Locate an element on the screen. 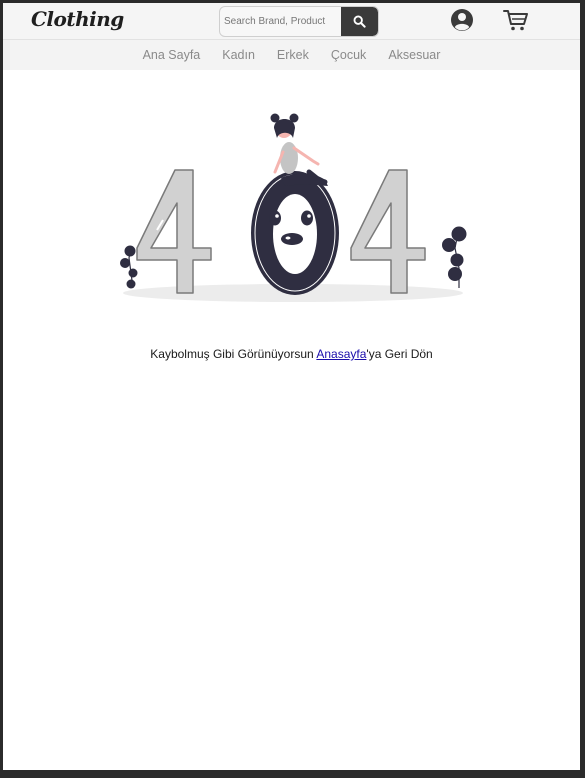 This screenshot has width=585, height=778. search-input is located at coordinates (280, 21).